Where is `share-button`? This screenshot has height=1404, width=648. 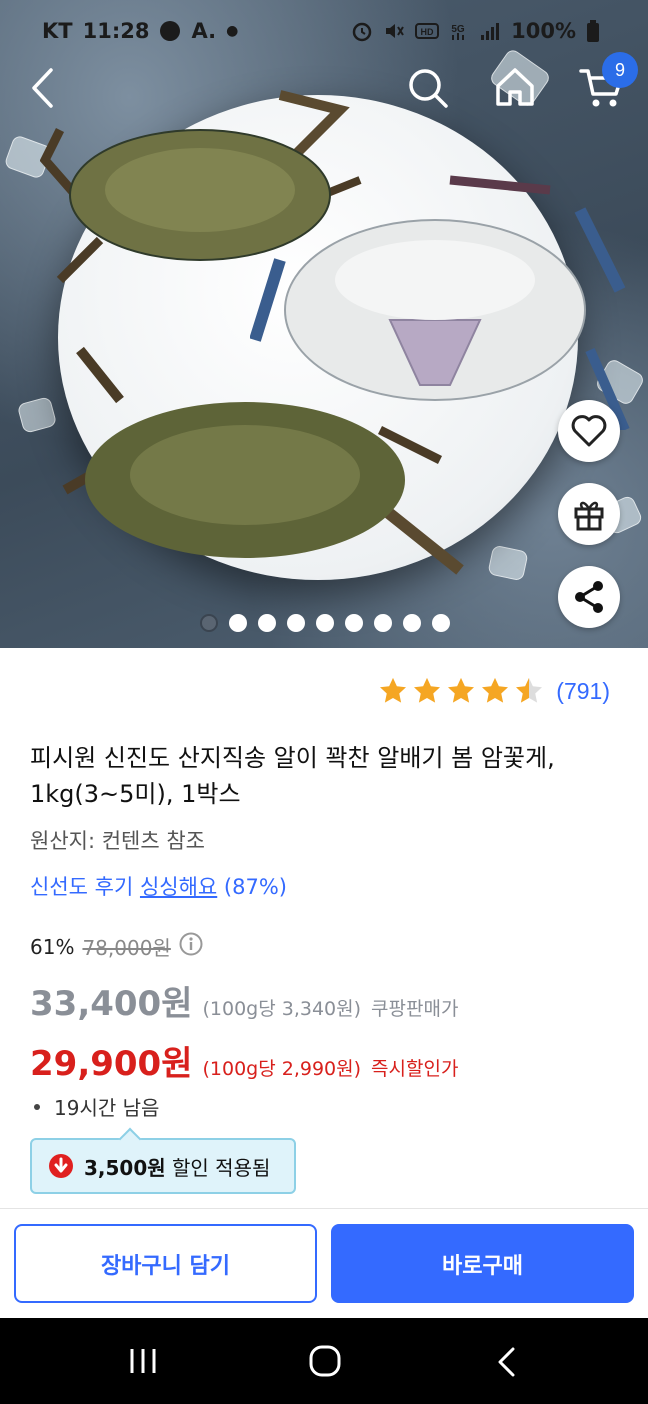
share-button is located at coordinates (589, 597).